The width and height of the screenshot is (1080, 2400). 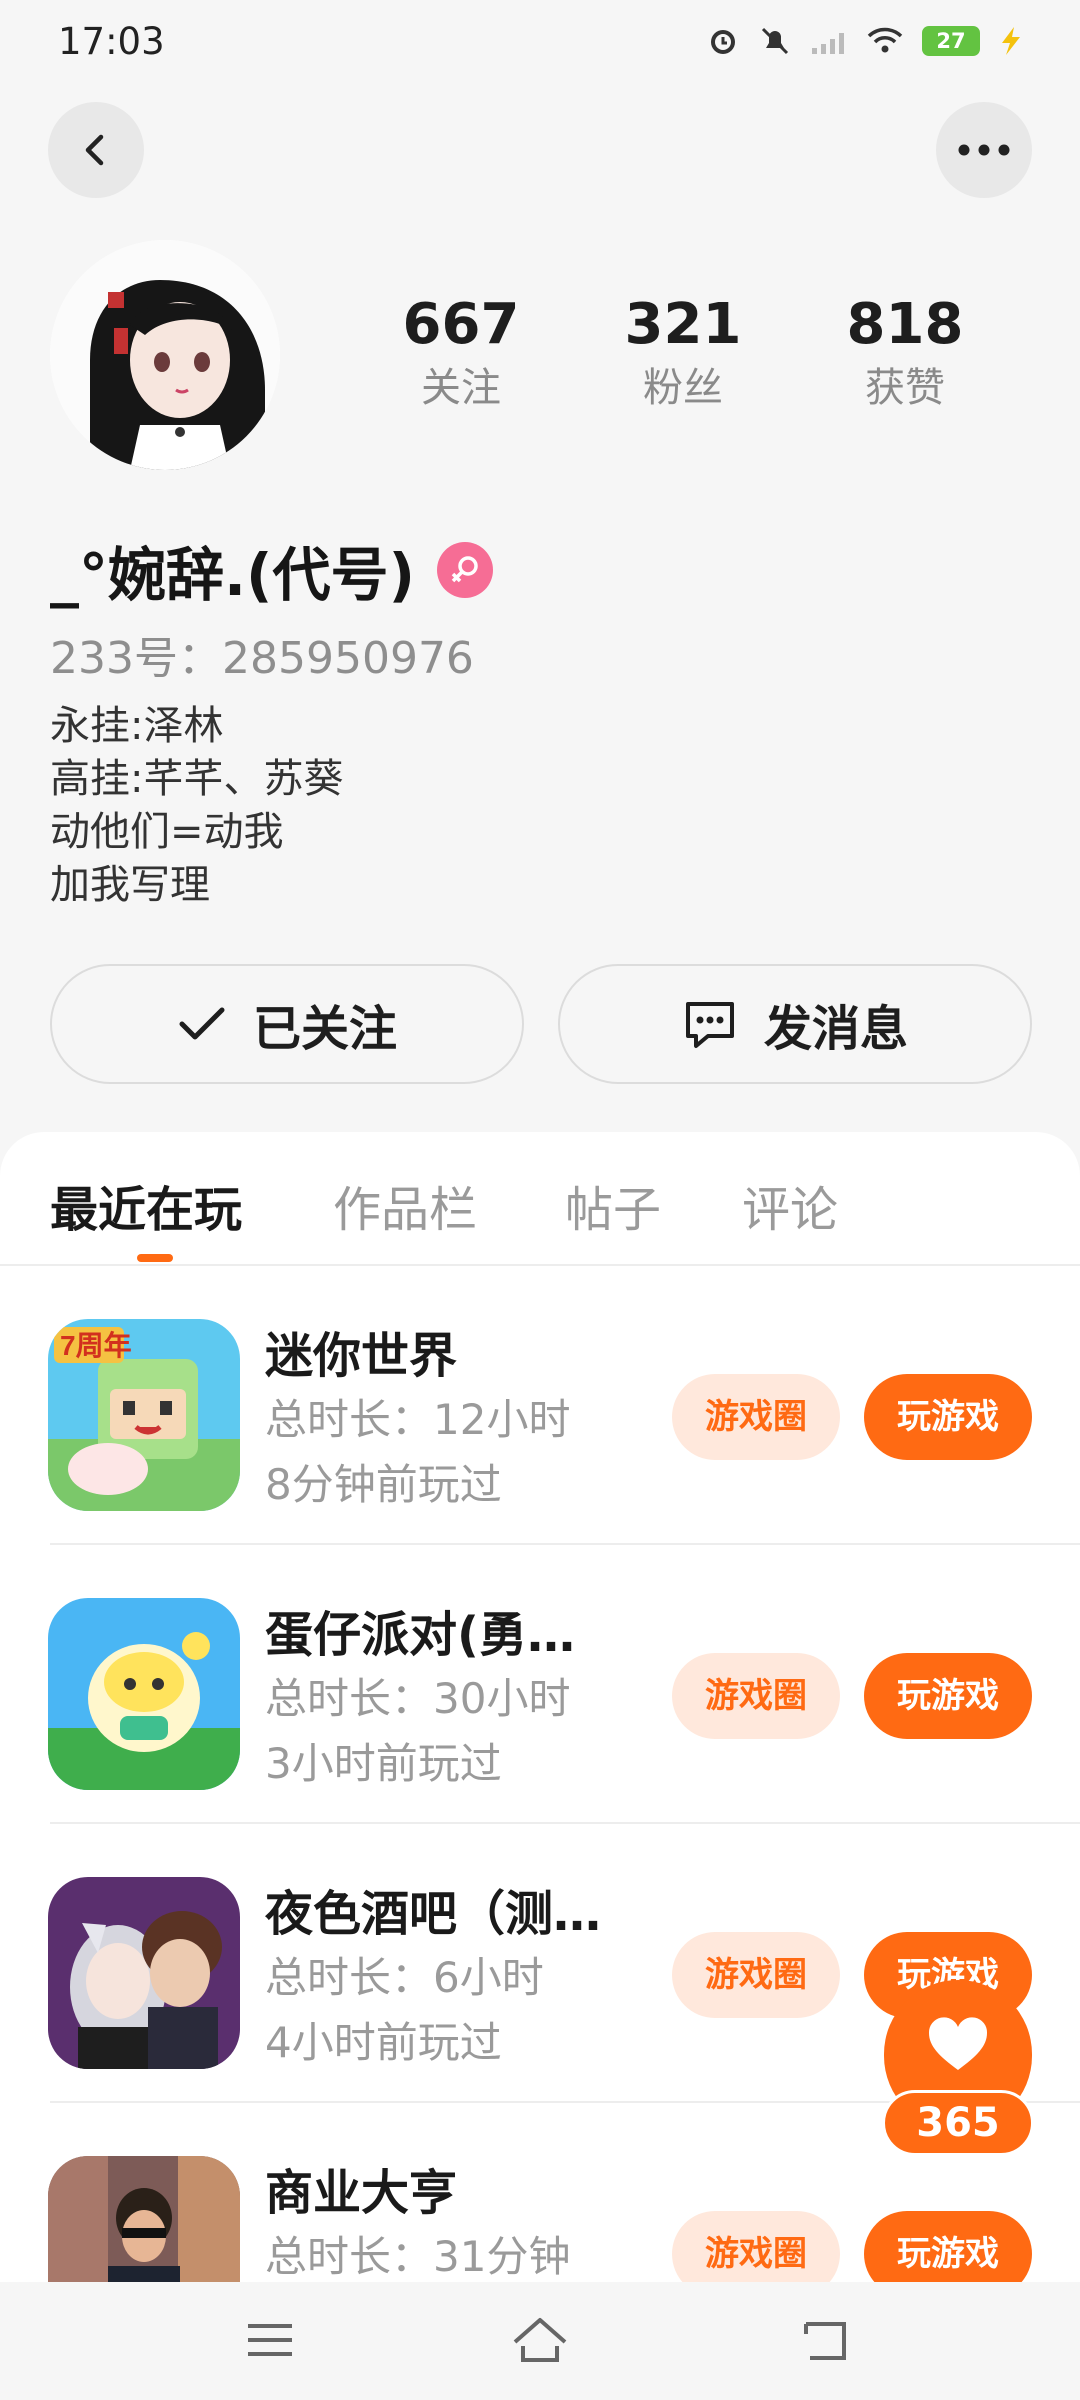 What do you see at coordinates (383, 1763) in the screenshot?
I see `game-last-played: 3小时前玩过` at bounding box center [383, 1763].